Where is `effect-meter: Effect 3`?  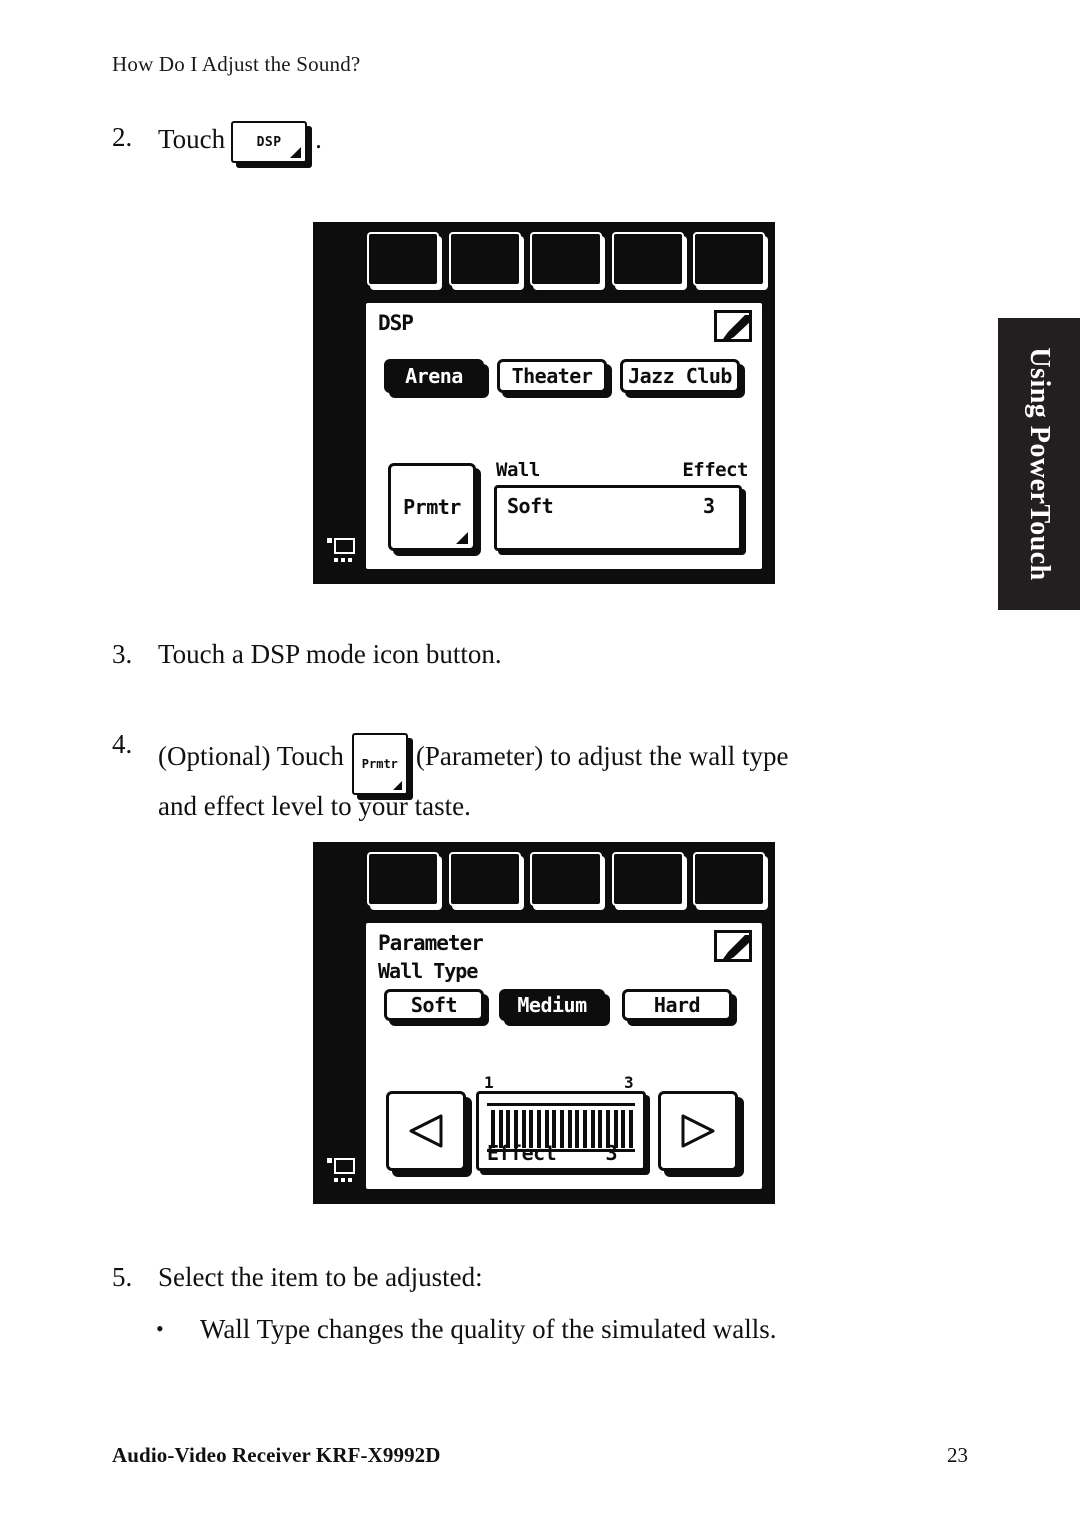
effect-meter: Effect 3 is located at coordinates (561, 1131).